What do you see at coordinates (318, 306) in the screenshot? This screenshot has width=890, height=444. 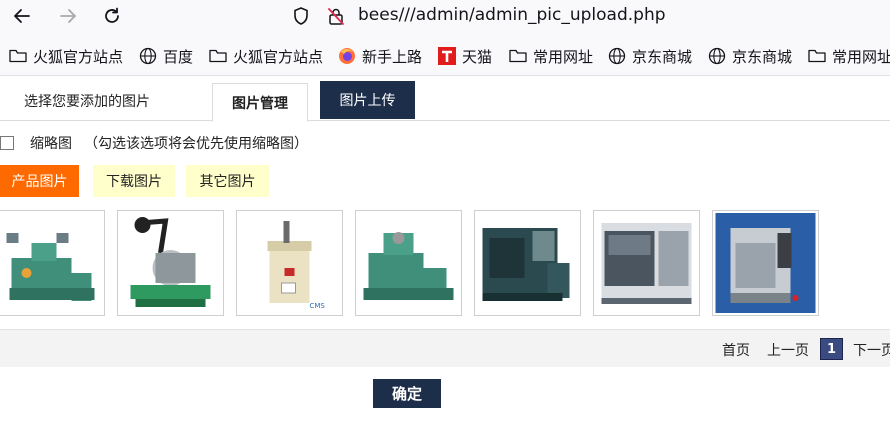 I see `svg-text: CMS` at bounding box center [318, 306].